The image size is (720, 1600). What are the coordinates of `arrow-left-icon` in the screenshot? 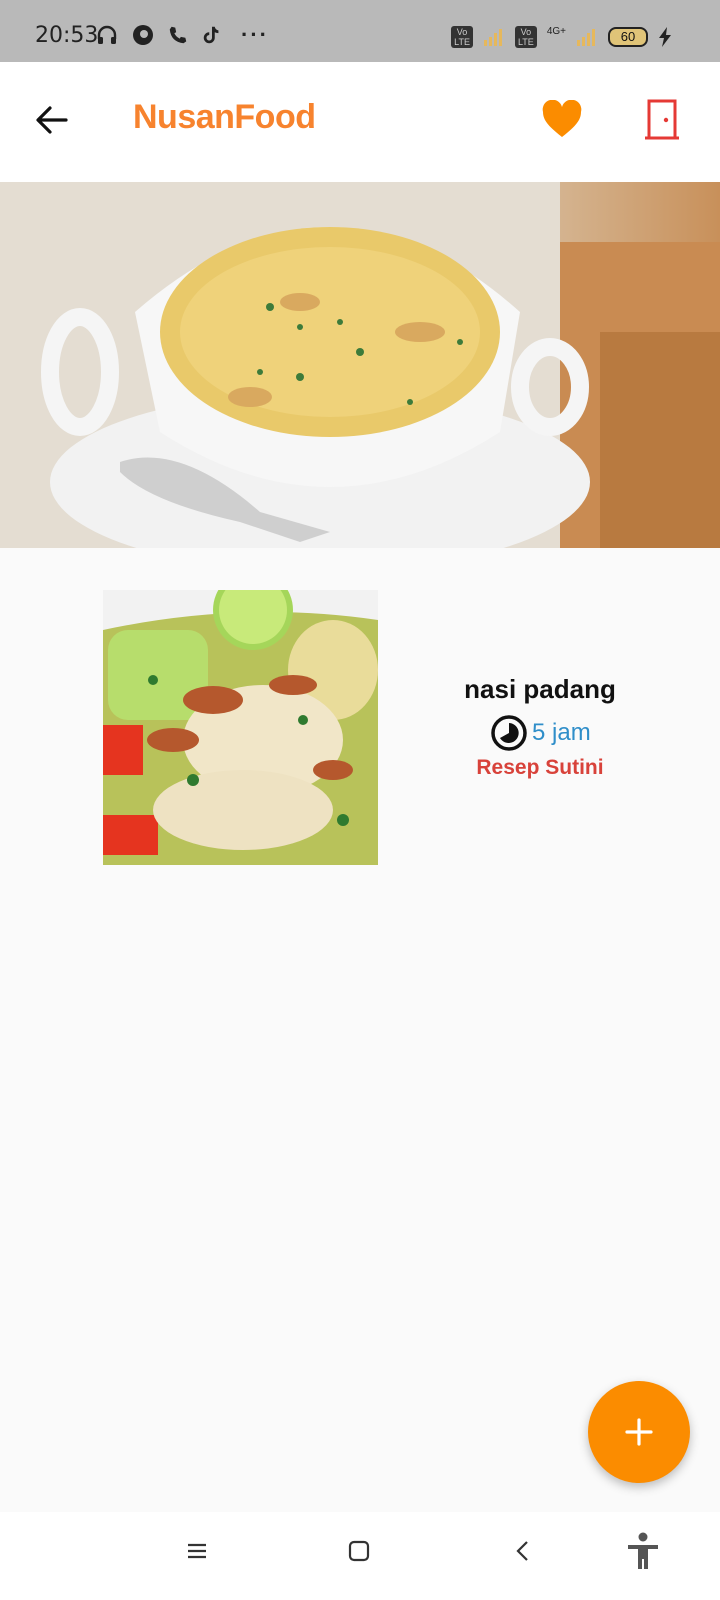 It's located at (52, 120).